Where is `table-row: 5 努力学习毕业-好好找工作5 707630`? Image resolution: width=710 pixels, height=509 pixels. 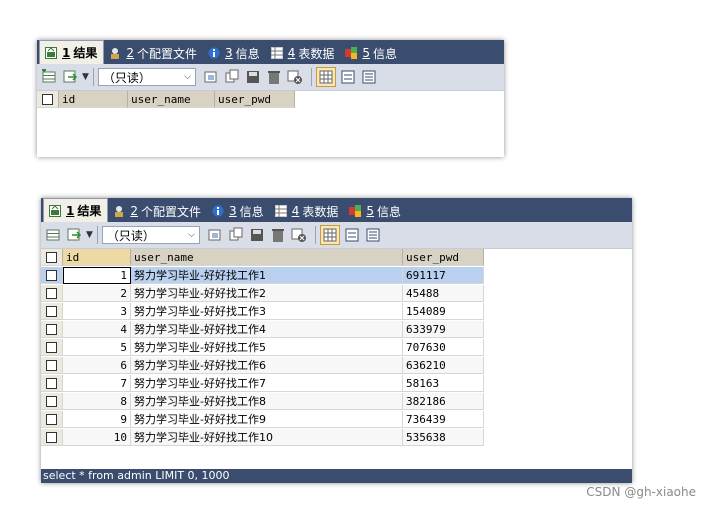 table-row: 5 努力学习毕业-好好找工作5 707630 is located at coordinates (336, 348).